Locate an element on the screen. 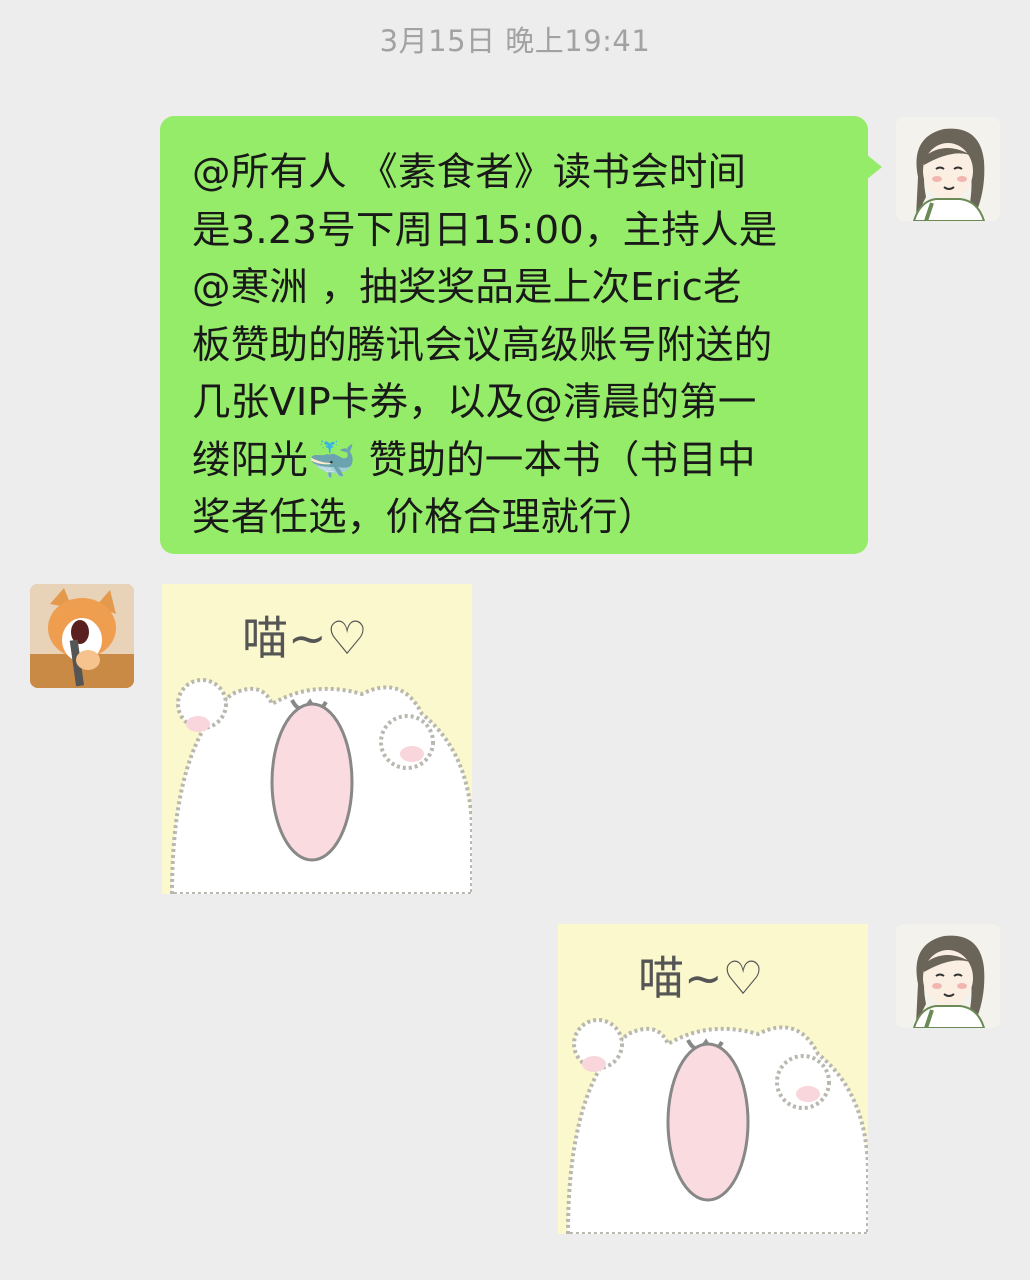 The height and width of the screenshot is (1280, 1030). message-line: @所有人 《素食者》读书会时间 is located at coordinates (469, 172).